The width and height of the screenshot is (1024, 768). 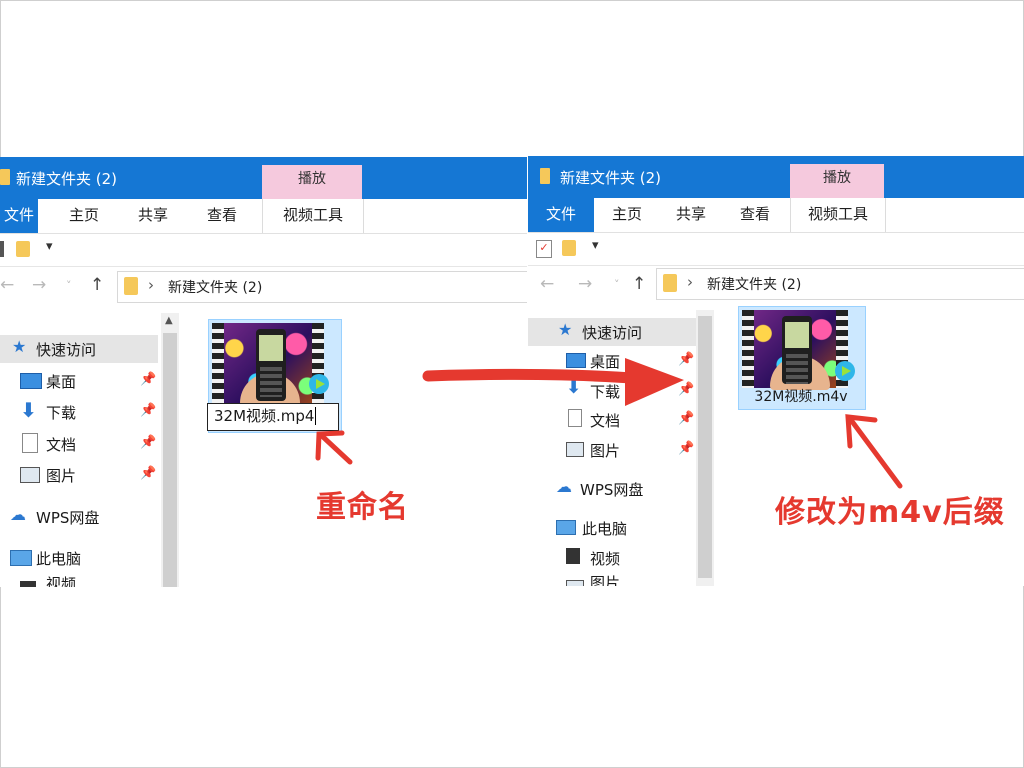 What do you see at coordinates (319, 384) in the screenshot?
I see `play-badge-icon` at bounding box center [319, 384].